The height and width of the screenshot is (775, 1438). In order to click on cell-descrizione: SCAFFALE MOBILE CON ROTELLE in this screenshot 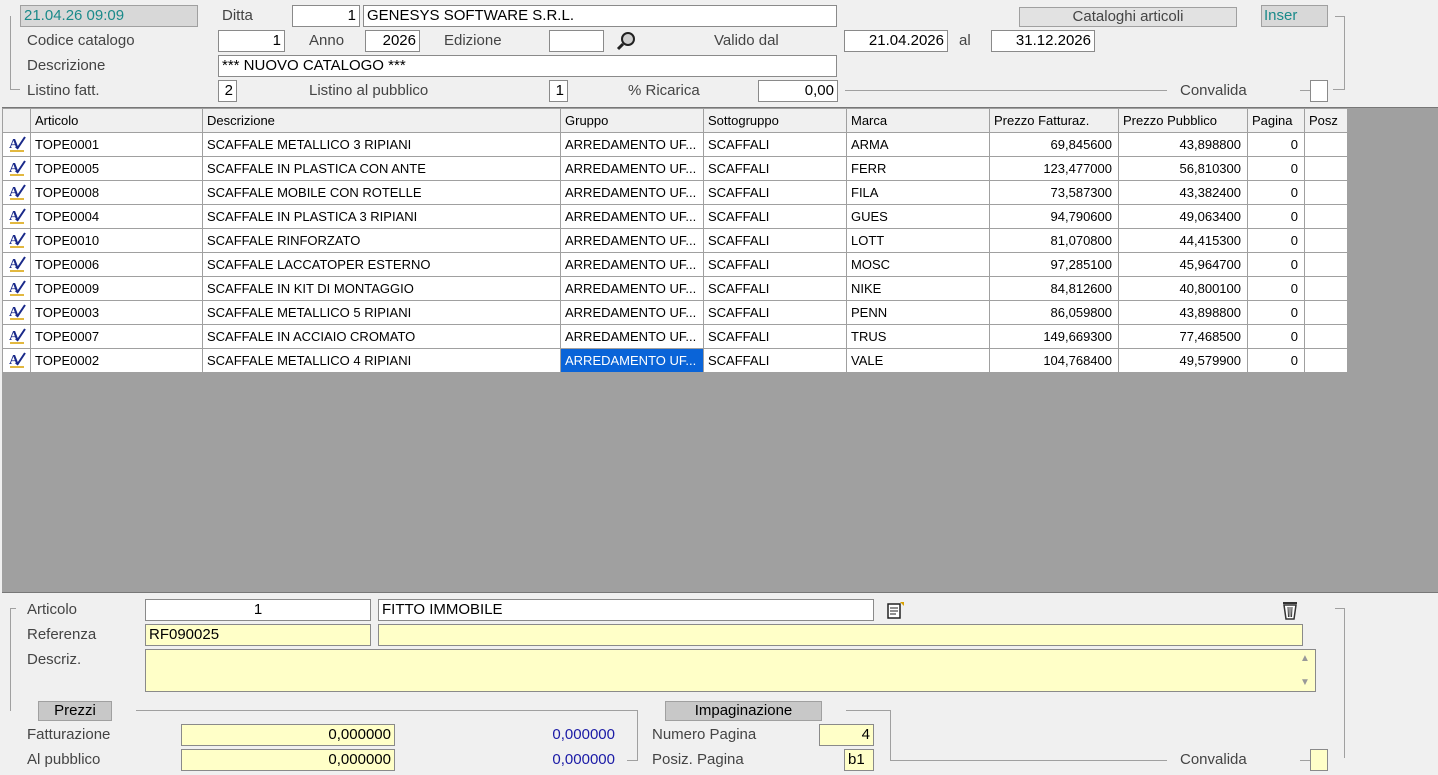, I will do `click(381, 192)`.